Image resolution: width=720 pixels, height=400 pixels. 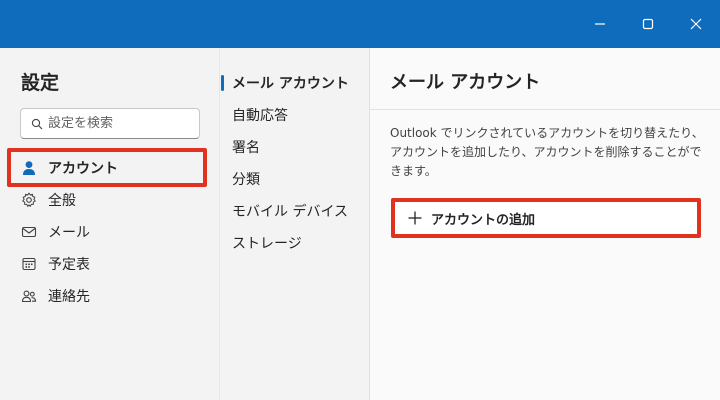 I want to click on plus-icon, so click(x=415, y=218).